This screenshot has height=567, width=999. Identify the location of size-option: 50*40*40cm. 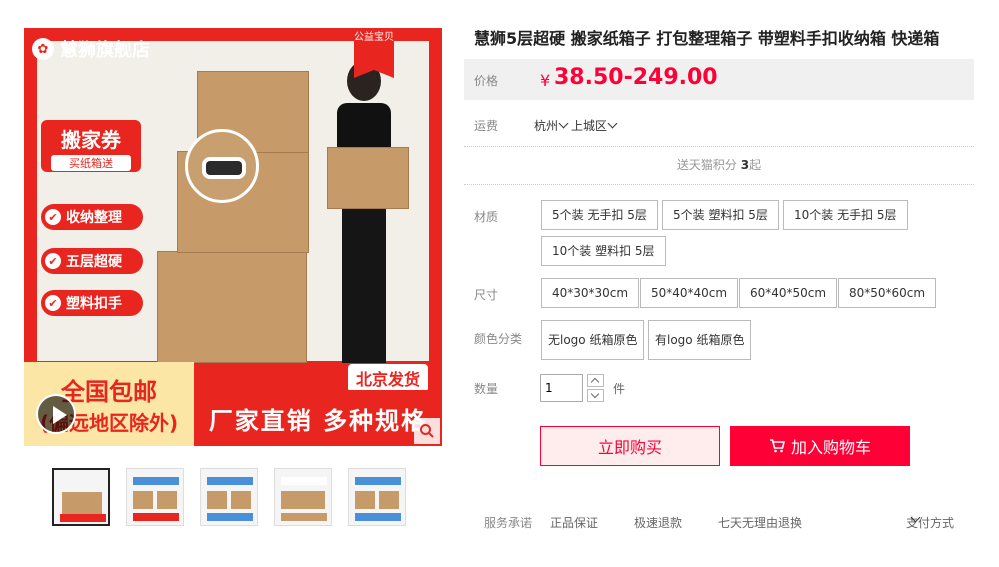
(689, 293).